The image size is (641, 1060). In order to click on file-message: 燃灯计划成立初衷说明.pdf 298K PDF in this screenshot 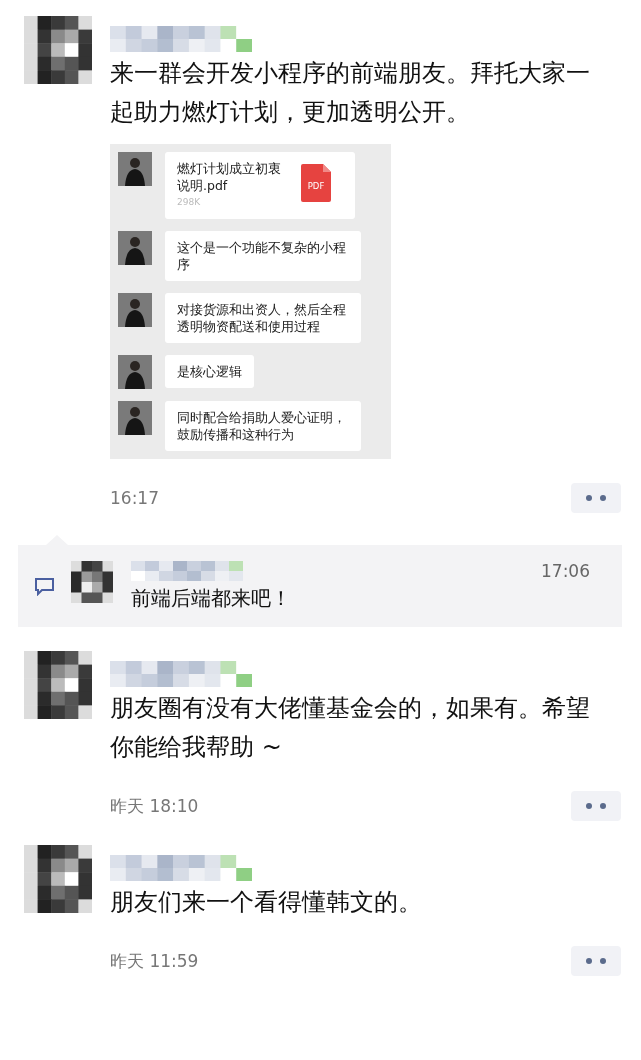, I will do `click(260, 185)`.